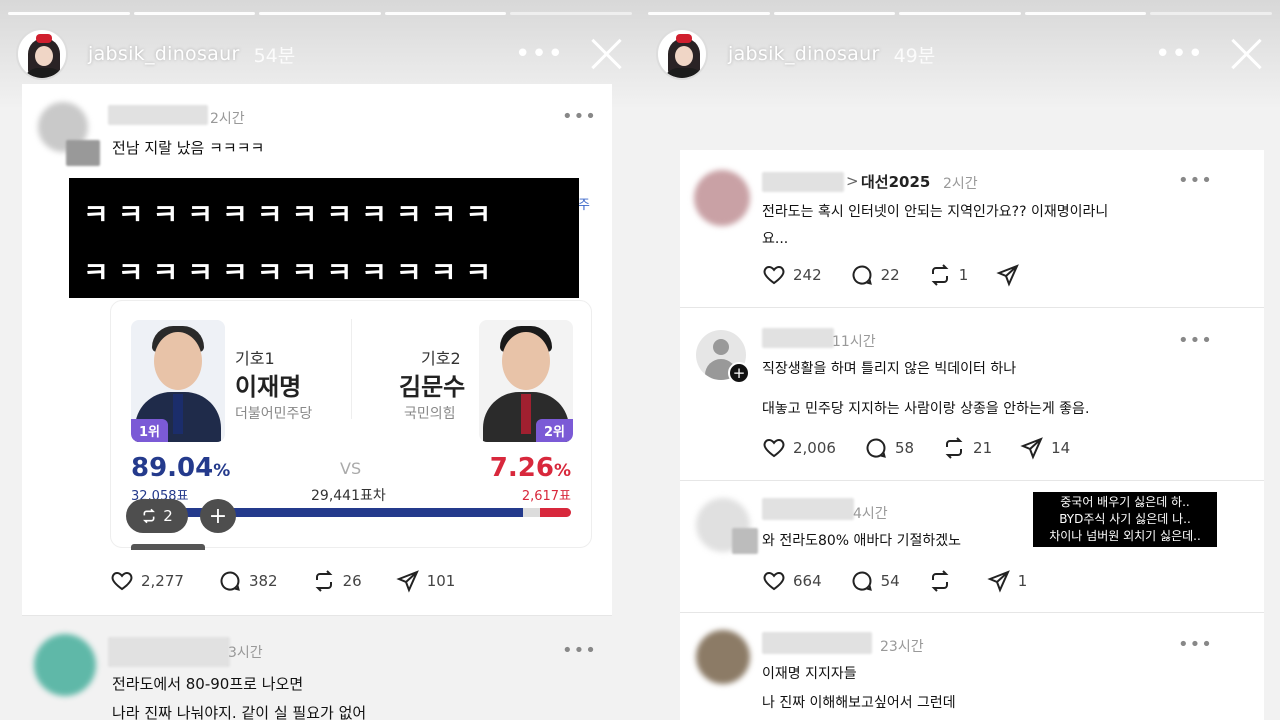  Describe the element at coordinates (895, 181) in the screenshot. I see `topic-tag: 대선2025` at that location.